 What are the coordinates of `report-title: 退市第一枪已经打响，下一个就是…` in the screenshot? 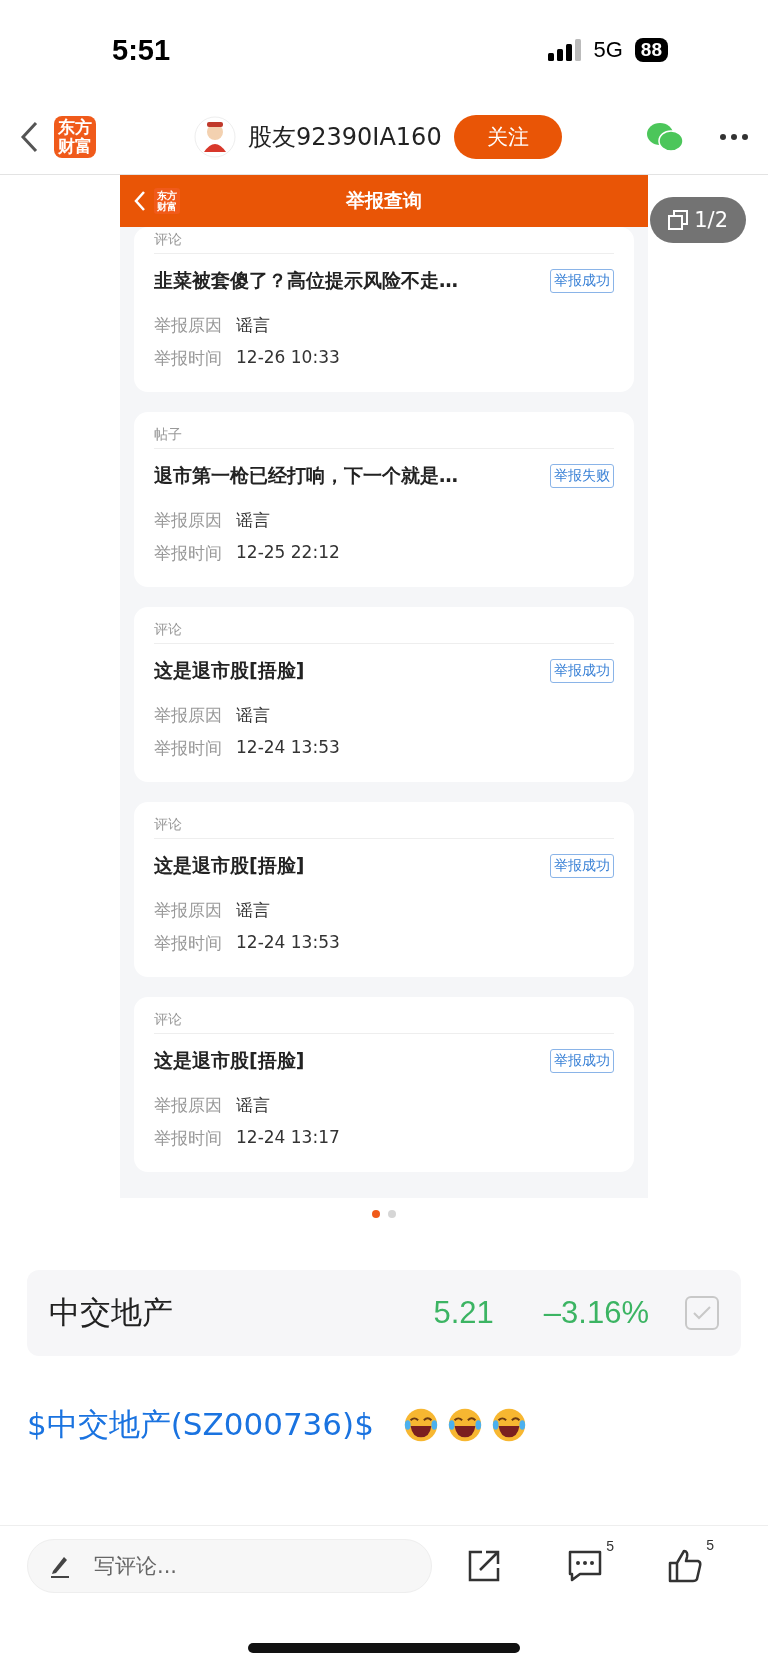 It's located at (306, 475).